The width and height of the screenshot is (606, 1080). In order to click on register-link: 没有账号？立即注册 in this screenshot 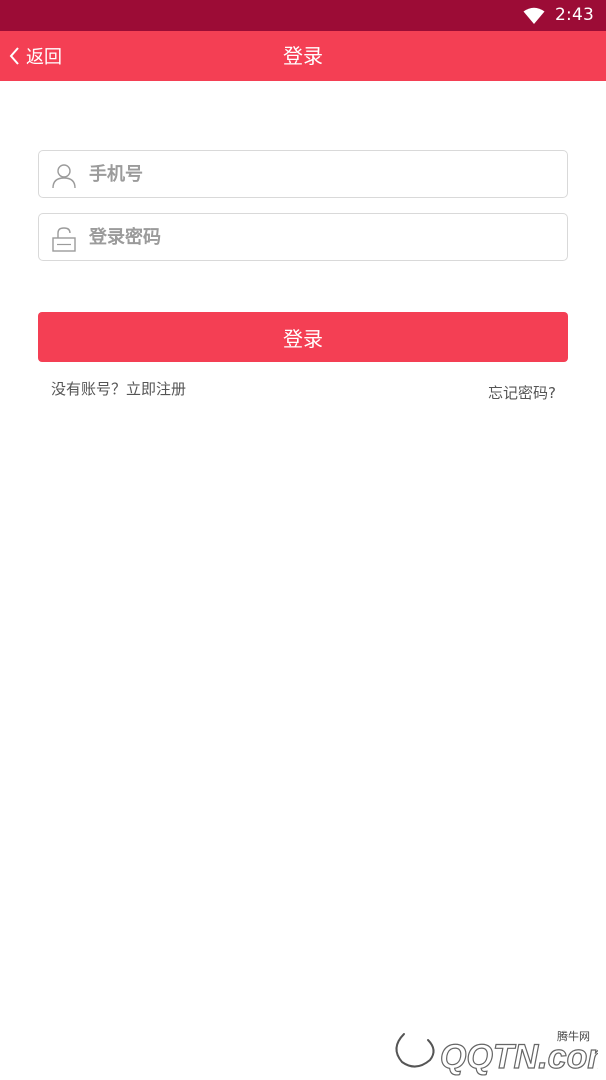, I will do `click(118, 388)`.